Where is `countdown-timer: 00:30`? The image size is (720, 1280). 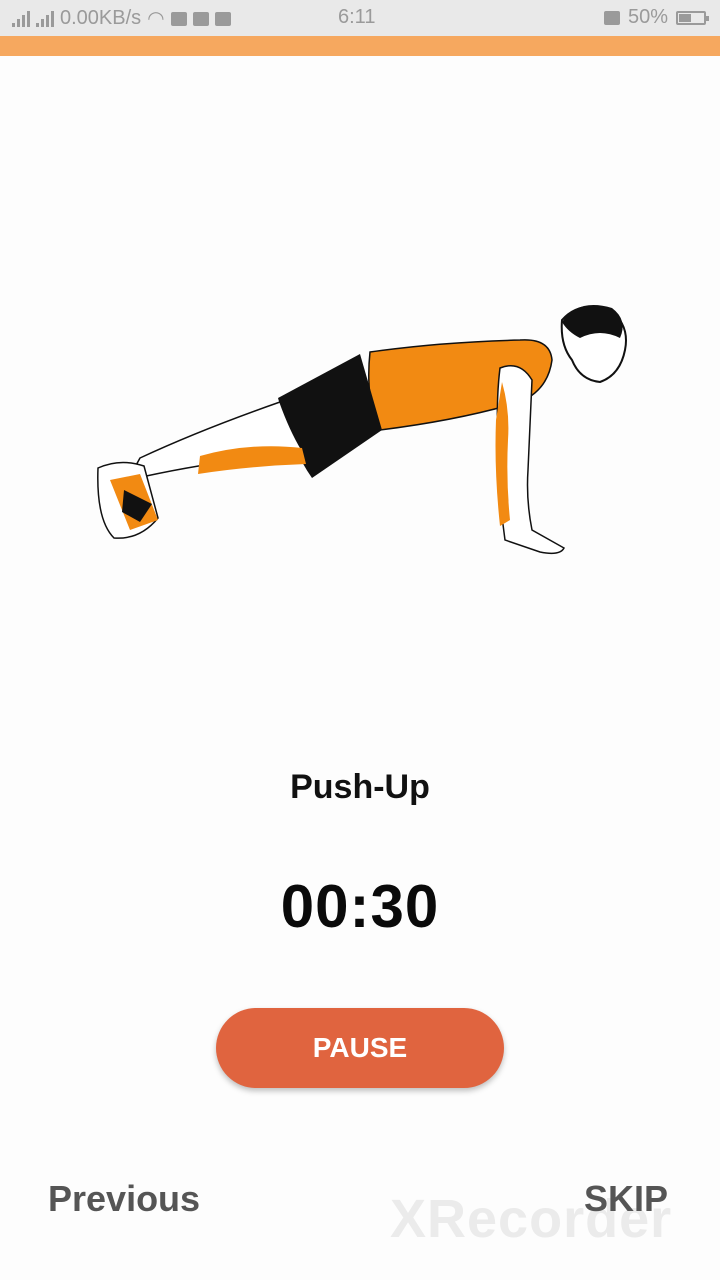
countdown-timer: 00:30 is located at coordinates (360, 906).